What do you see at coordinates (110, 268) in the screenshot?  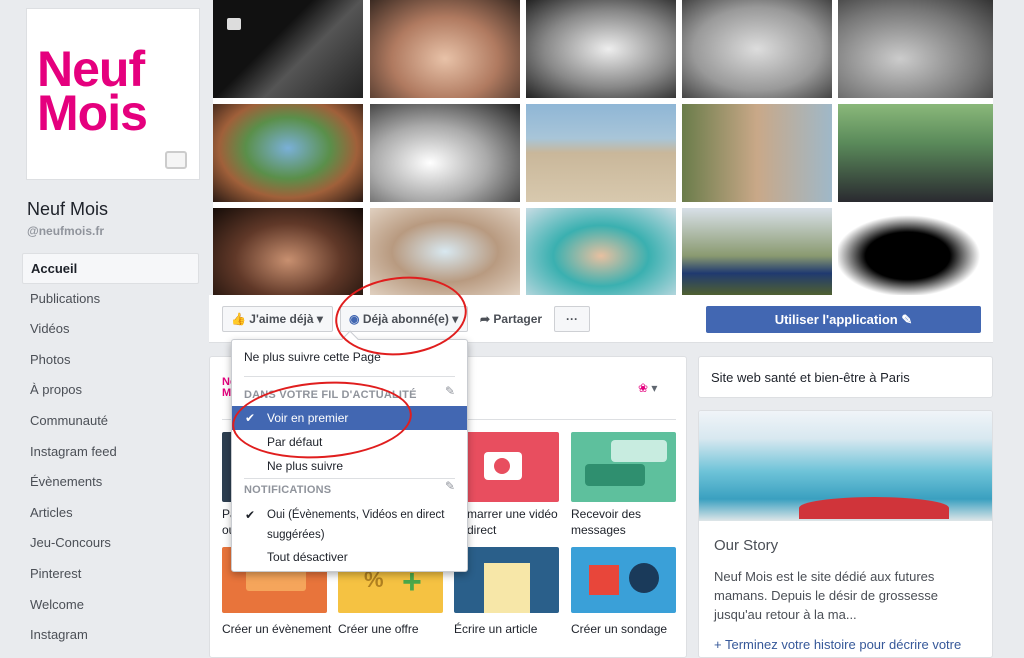 I see `nav-item-accueil: Accueil` at bounding box center [110, 268].